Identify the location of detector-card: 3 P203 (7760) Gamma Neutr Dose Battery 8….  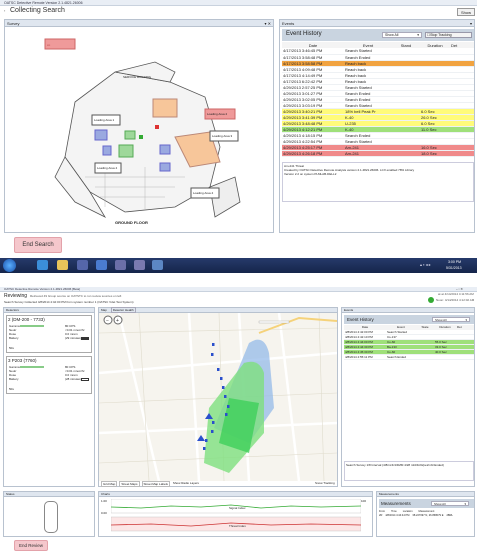
(49, 375).